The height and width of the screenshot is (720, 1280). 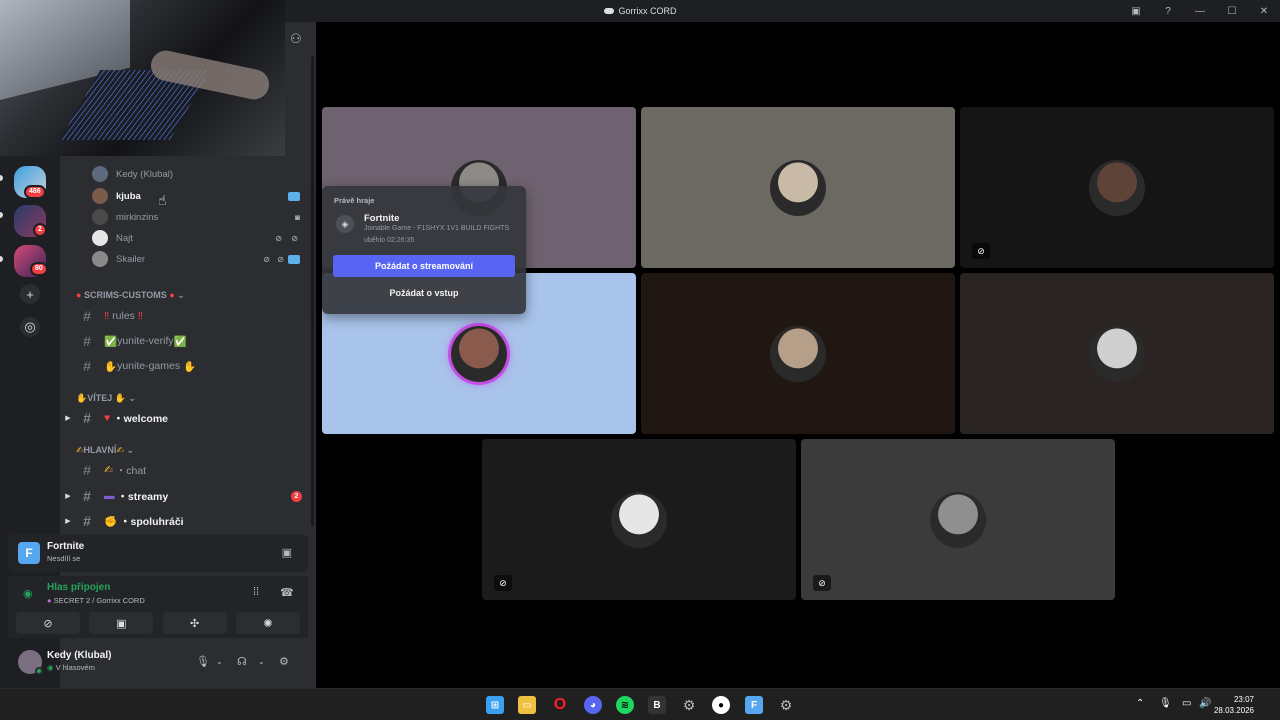 What do you see at coordinates (185, 366) in the screenshot?
I see `channel-yunite-games: # ✋ yunite-games ✋` at bounding box center [185, 366].